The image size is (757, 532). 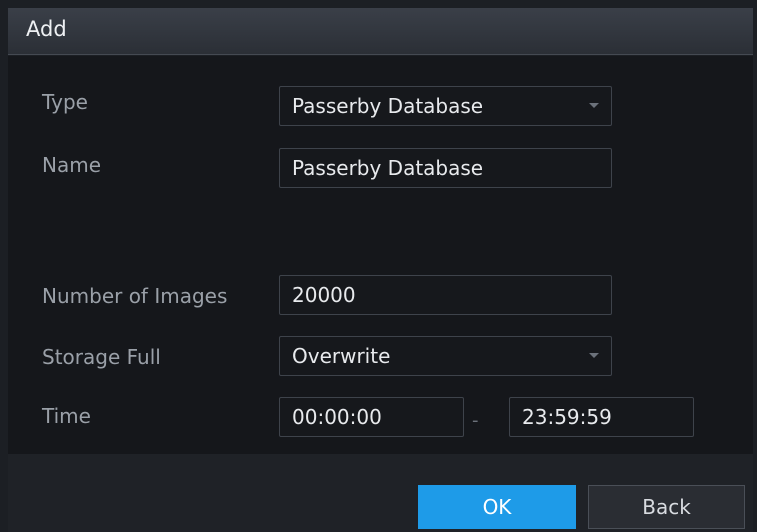 I want to click on dialog-title: Add, so click(x=46, y=29).